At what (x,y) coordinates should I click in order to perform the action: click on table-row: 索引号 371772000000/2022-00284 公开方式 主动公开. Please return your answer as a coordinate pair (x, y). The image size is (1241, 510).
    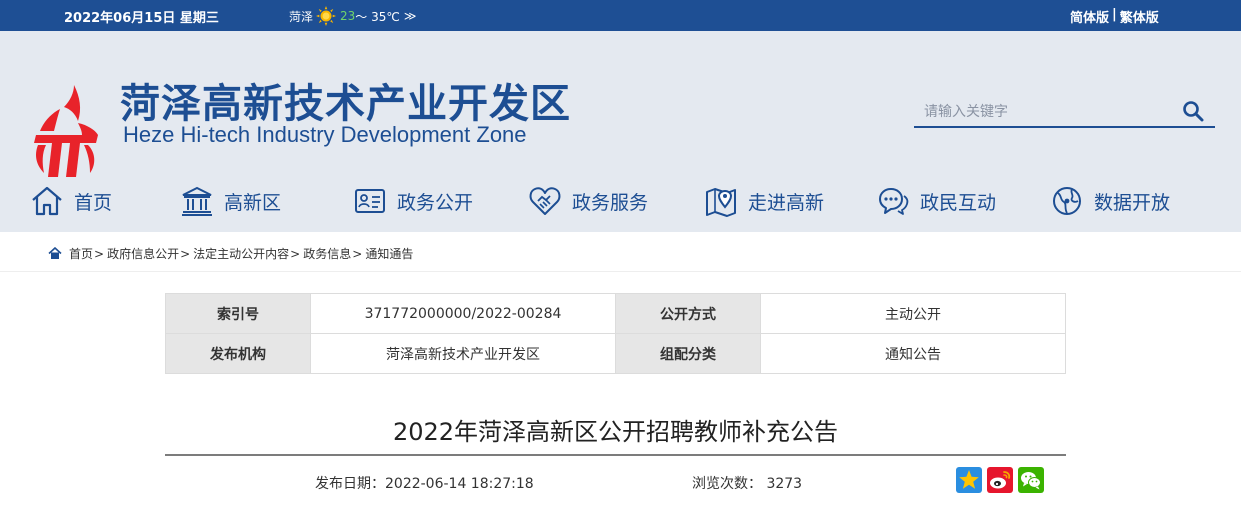
    Looking at the image, I should click on (615, 313).